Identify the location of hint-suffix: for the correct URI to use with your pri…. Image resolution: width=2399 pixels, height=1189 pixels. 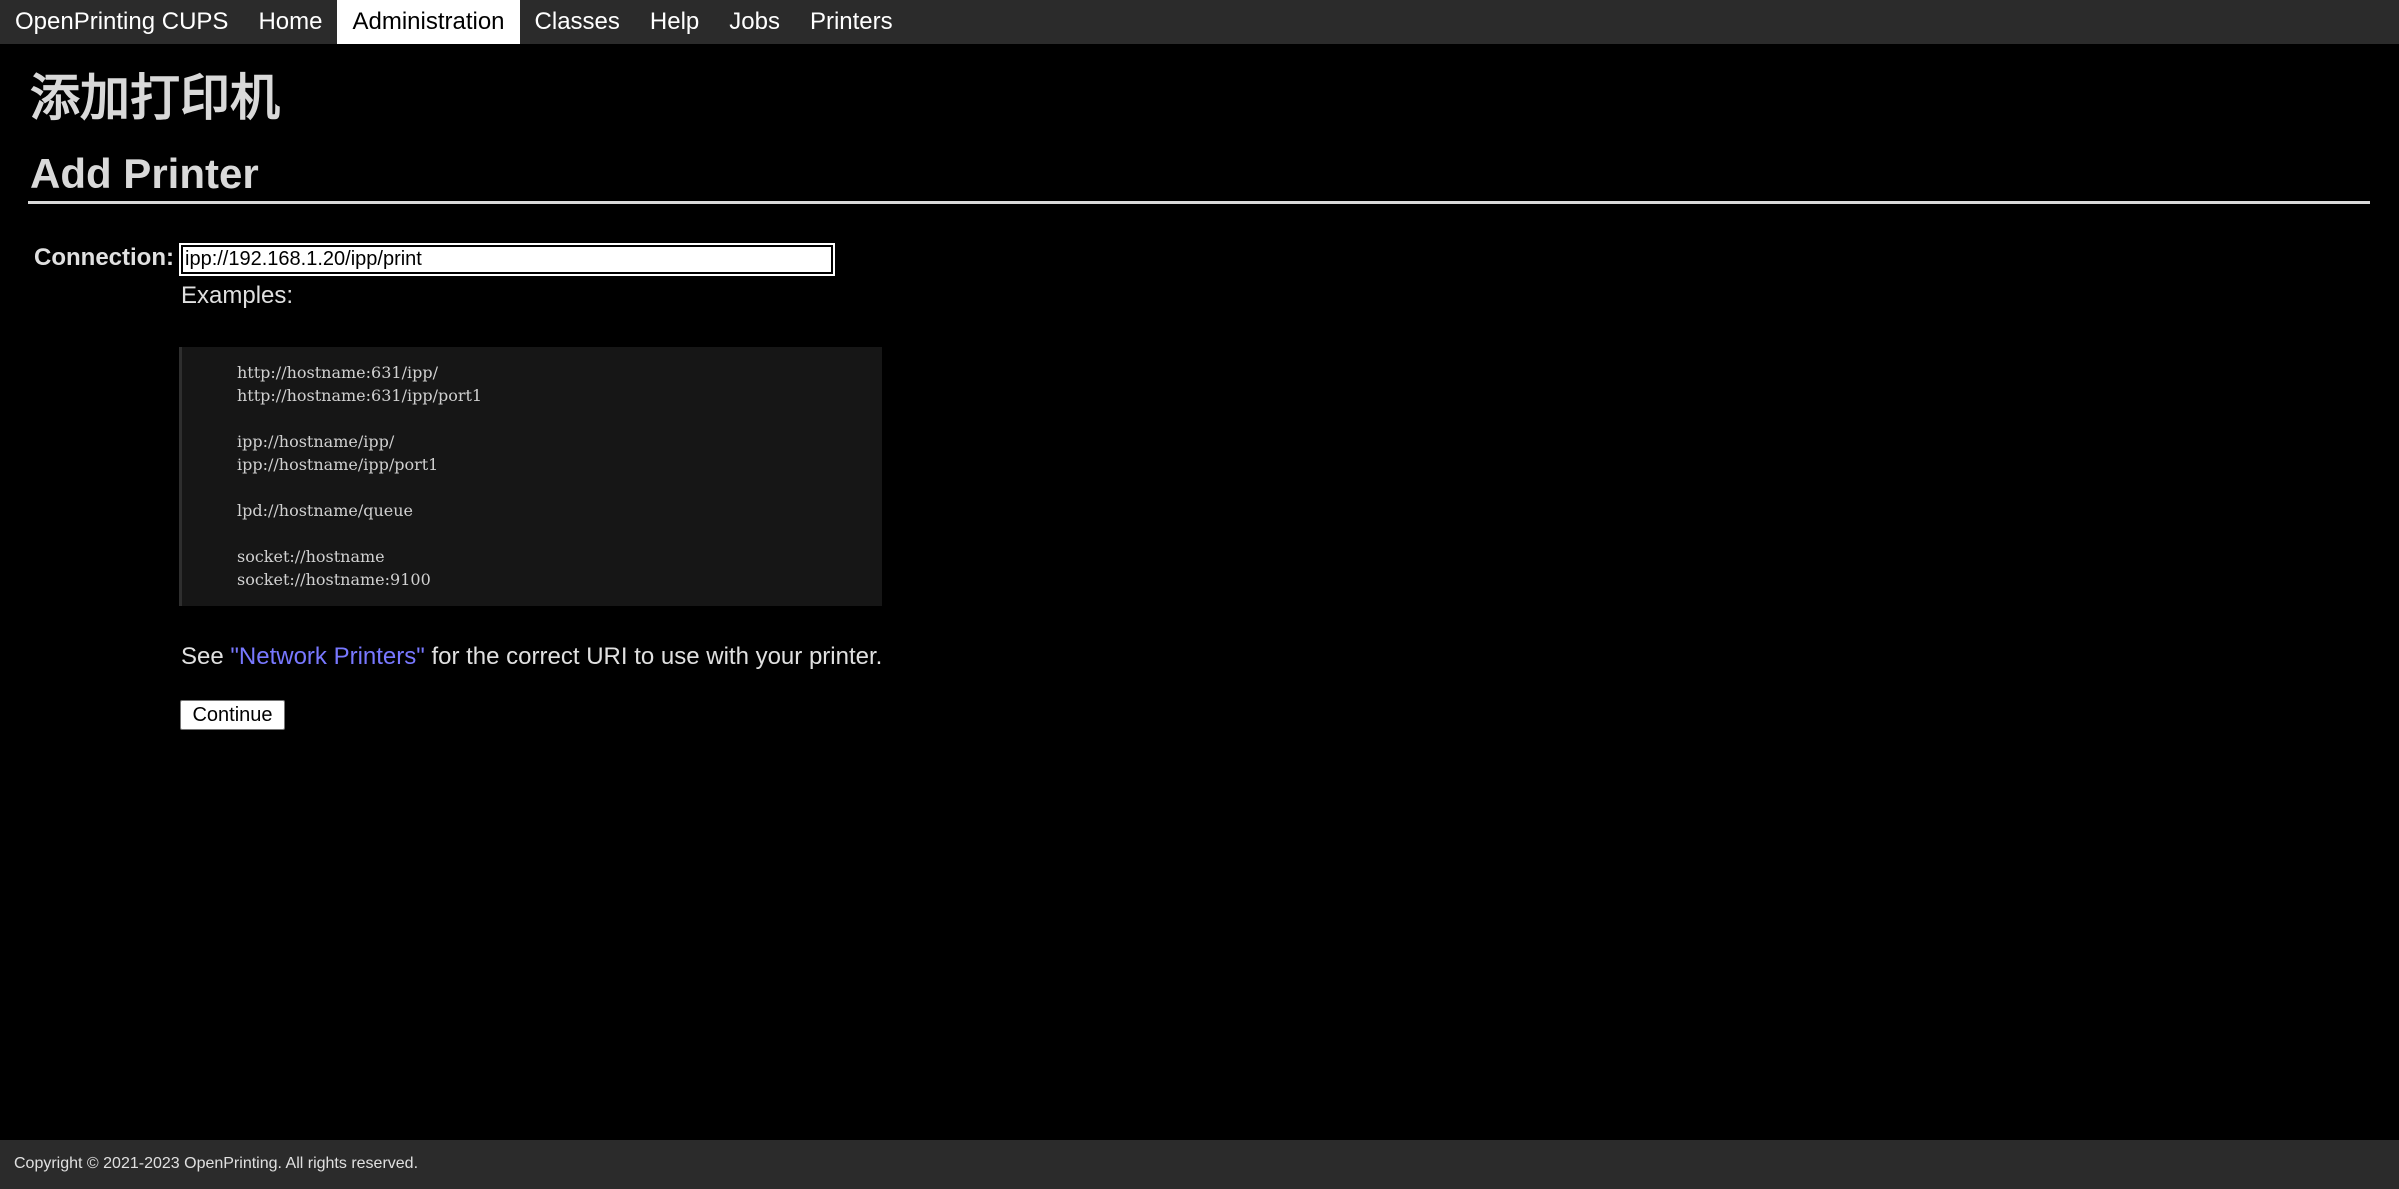
(653, 656).